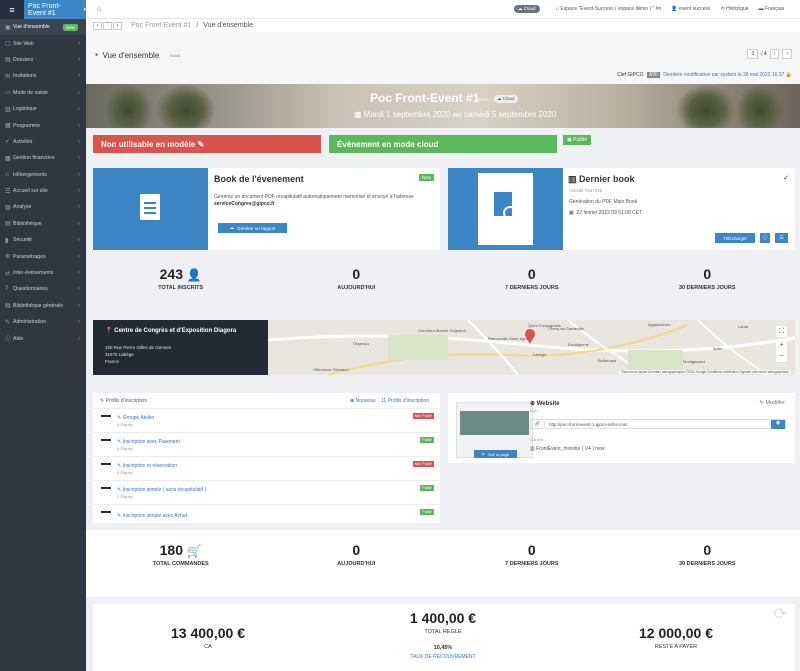 Image resolution: width=800 pixels, height=671 pixels. Describe the element at coordinates (43, 27) in the screenshot. I see `sidebar-item: ▣ Vue d'ensemble New` at that location.